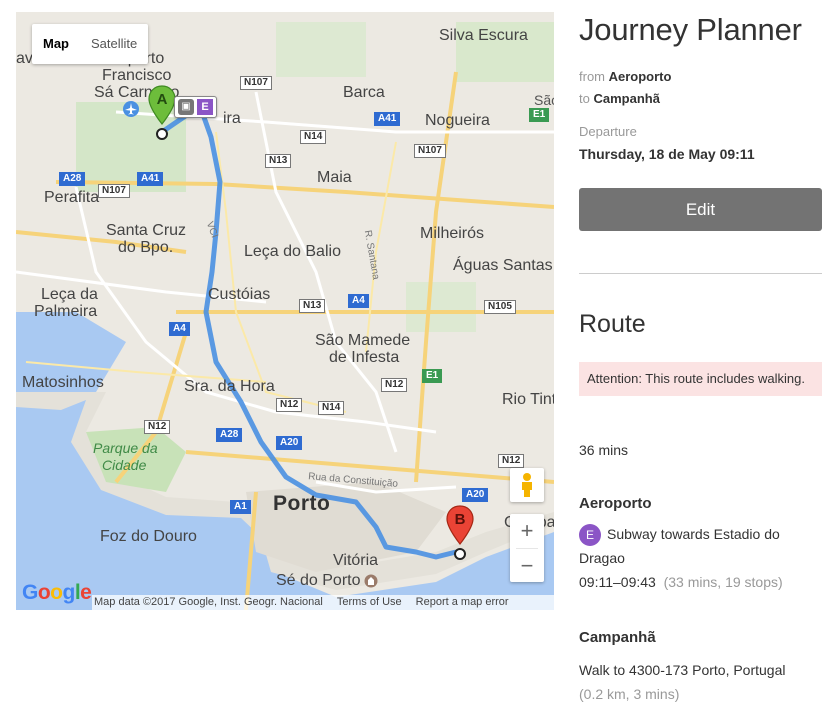 The height and width of the screenshot is (713, 830). Describe the element at coordinates (640, 76) in the screenshot. I see `from-value: Aeroporto` at that location.